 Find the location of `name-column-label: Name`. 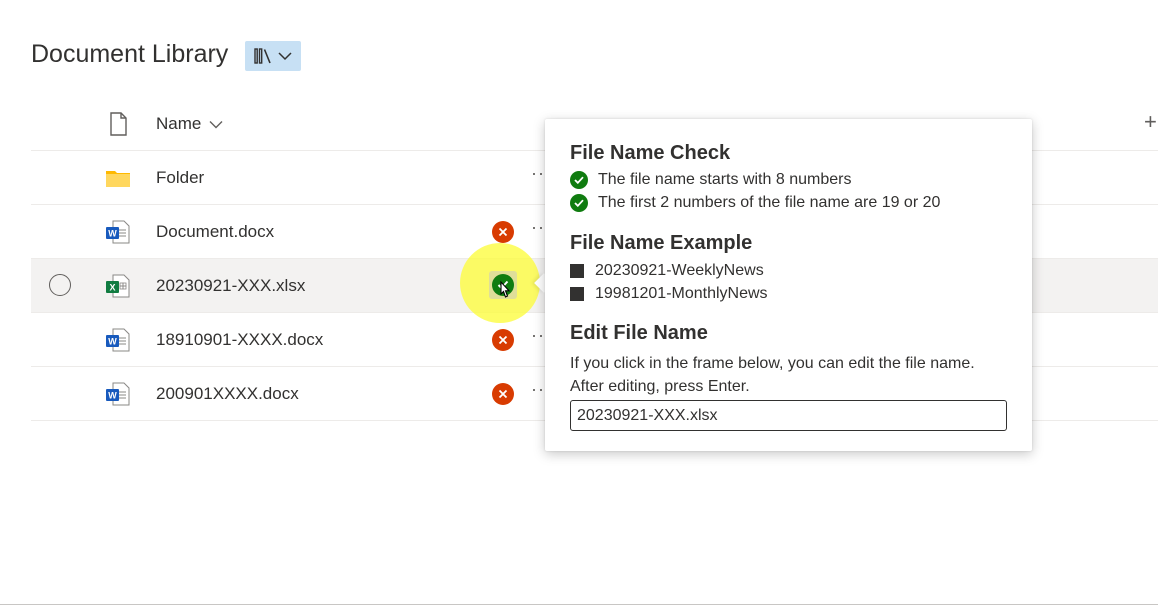

name-column-label: Name is located at coordinates (179, 123).